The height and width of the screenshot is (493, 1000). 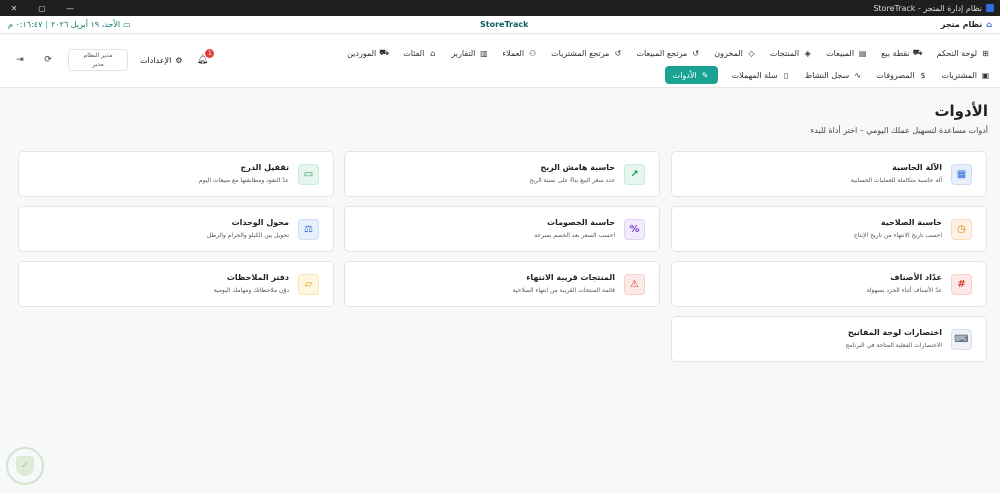 What do you see at coordinates (896, 180) in the screenshot?
I see `tool-description: آلة حاسبة متكاملة للعمليات الحسابية` at bounding box center [896, 180].